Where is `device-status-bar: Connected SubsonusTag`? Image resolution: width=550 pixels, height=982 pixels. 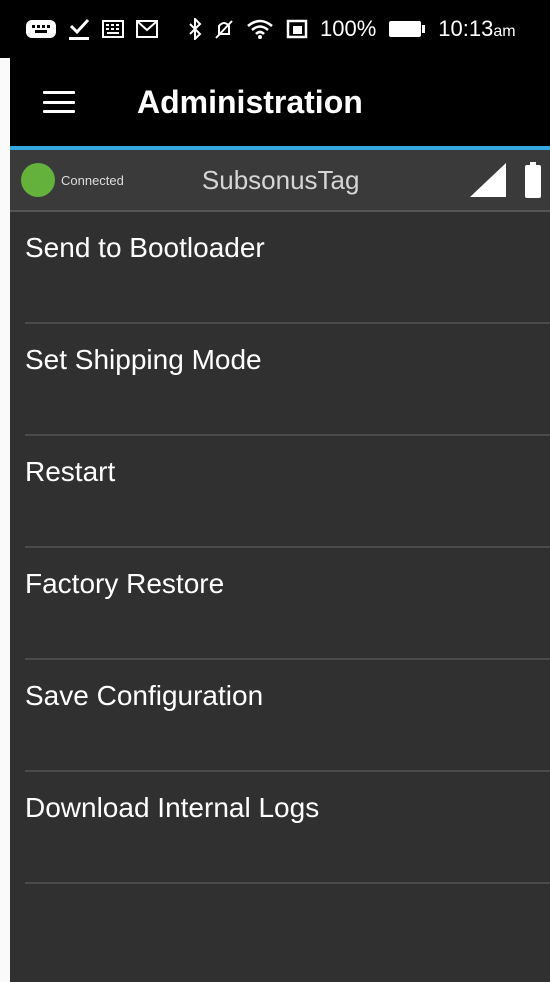
device-status-bar: Connected SubsonusTag is located at coordinates (280, 181).